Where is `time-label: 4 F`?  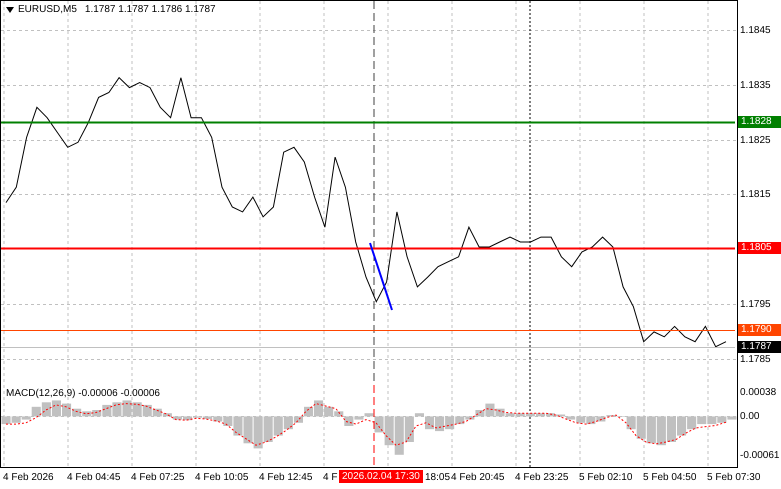 time-label: 4 F is located at coordinates (330, 477).